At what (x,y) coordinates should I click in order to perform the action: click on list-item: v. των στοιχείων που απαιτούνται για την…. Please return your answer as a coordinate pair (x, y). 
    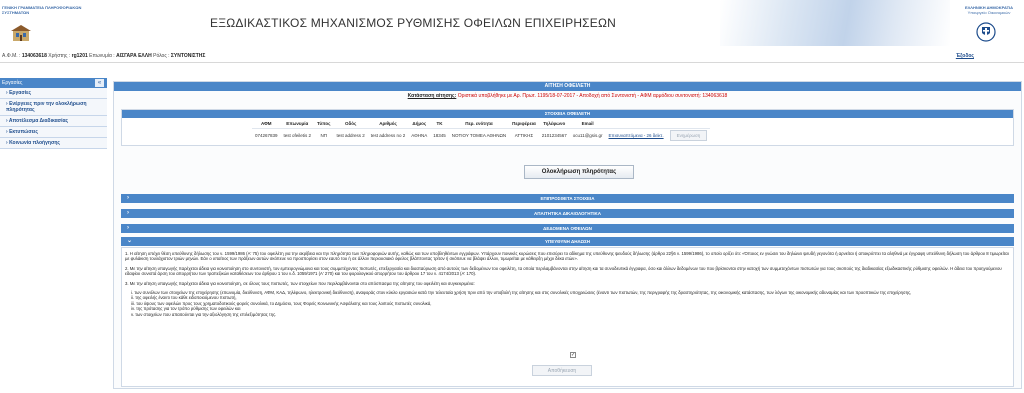
    Looking at the image, I should click on (204, 314).